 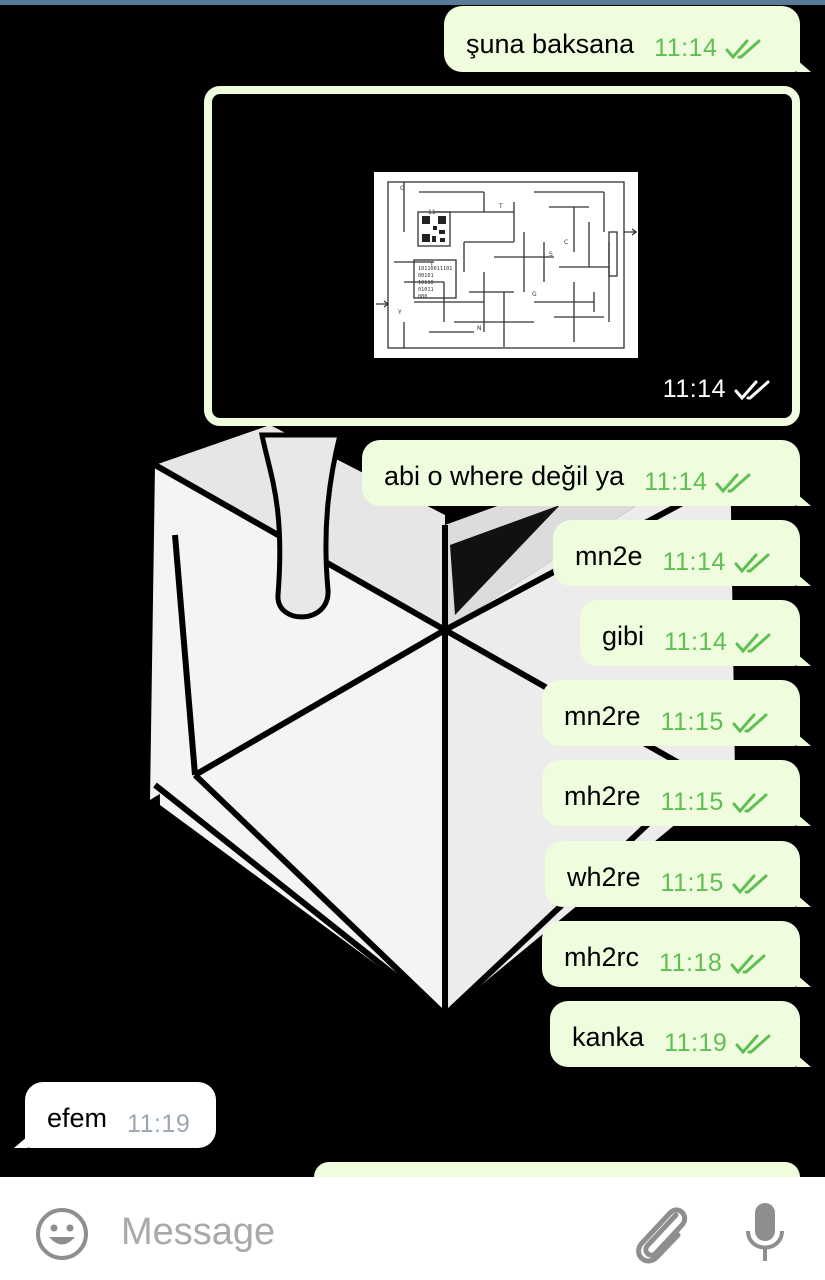 I want to click on message-text: abi o where değil ya, so click(x=504, y=476).